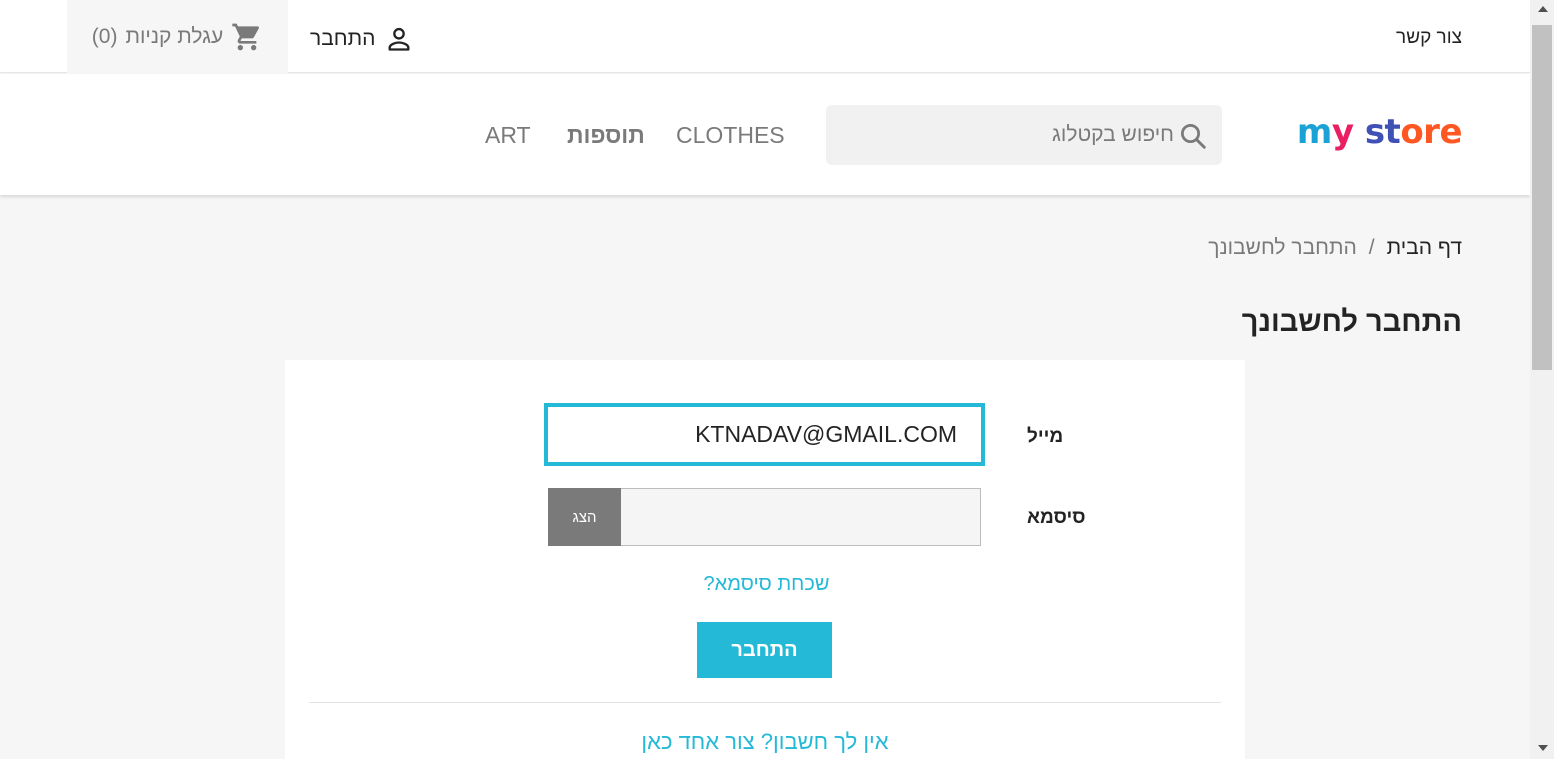 Image resolution: width=1554 pixels, height=759 pixels. What do you see at coordinates (1011, 135) in the screenshot?
I see `search-input` at bounding box center [1011, 135].